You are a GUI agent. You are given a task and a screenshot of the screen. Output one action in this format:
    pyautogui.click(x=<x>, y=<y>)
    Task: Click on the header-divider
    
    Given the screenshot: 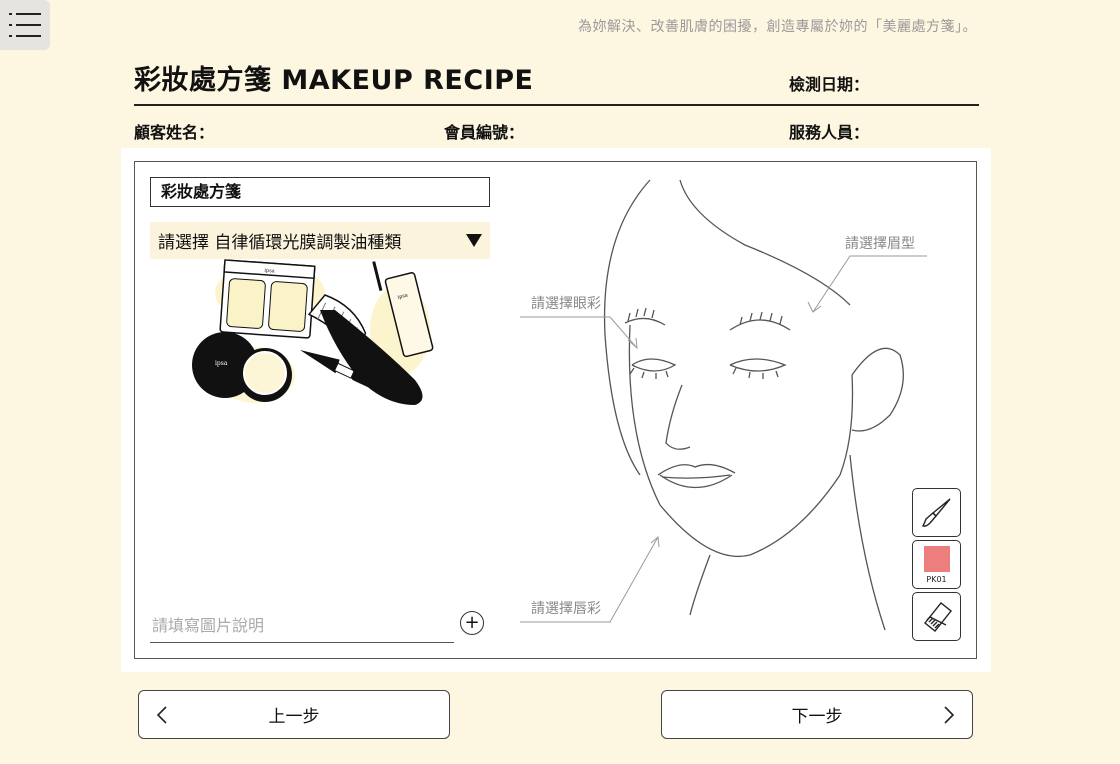 What is the action you would take?
    pyautogui.click(x=556, y=105)
    